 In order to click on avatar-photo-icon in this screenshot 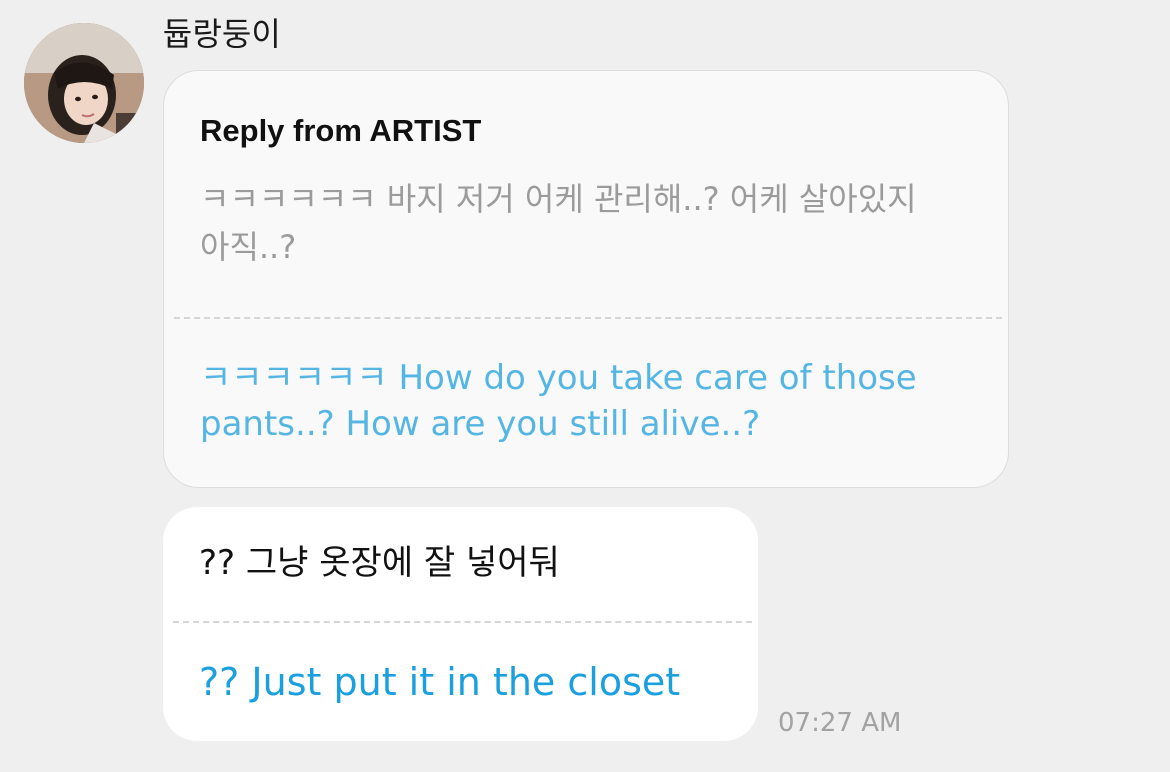, I will do `click(84, 83)`.